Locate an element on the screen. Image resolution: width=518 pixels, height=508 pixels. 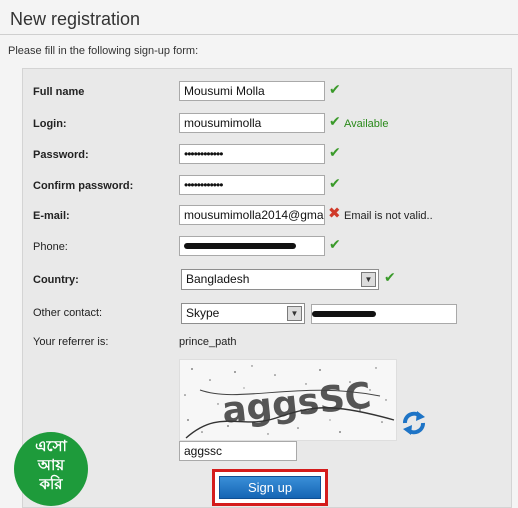
login-status: Available is located at coordinates (366, 124).